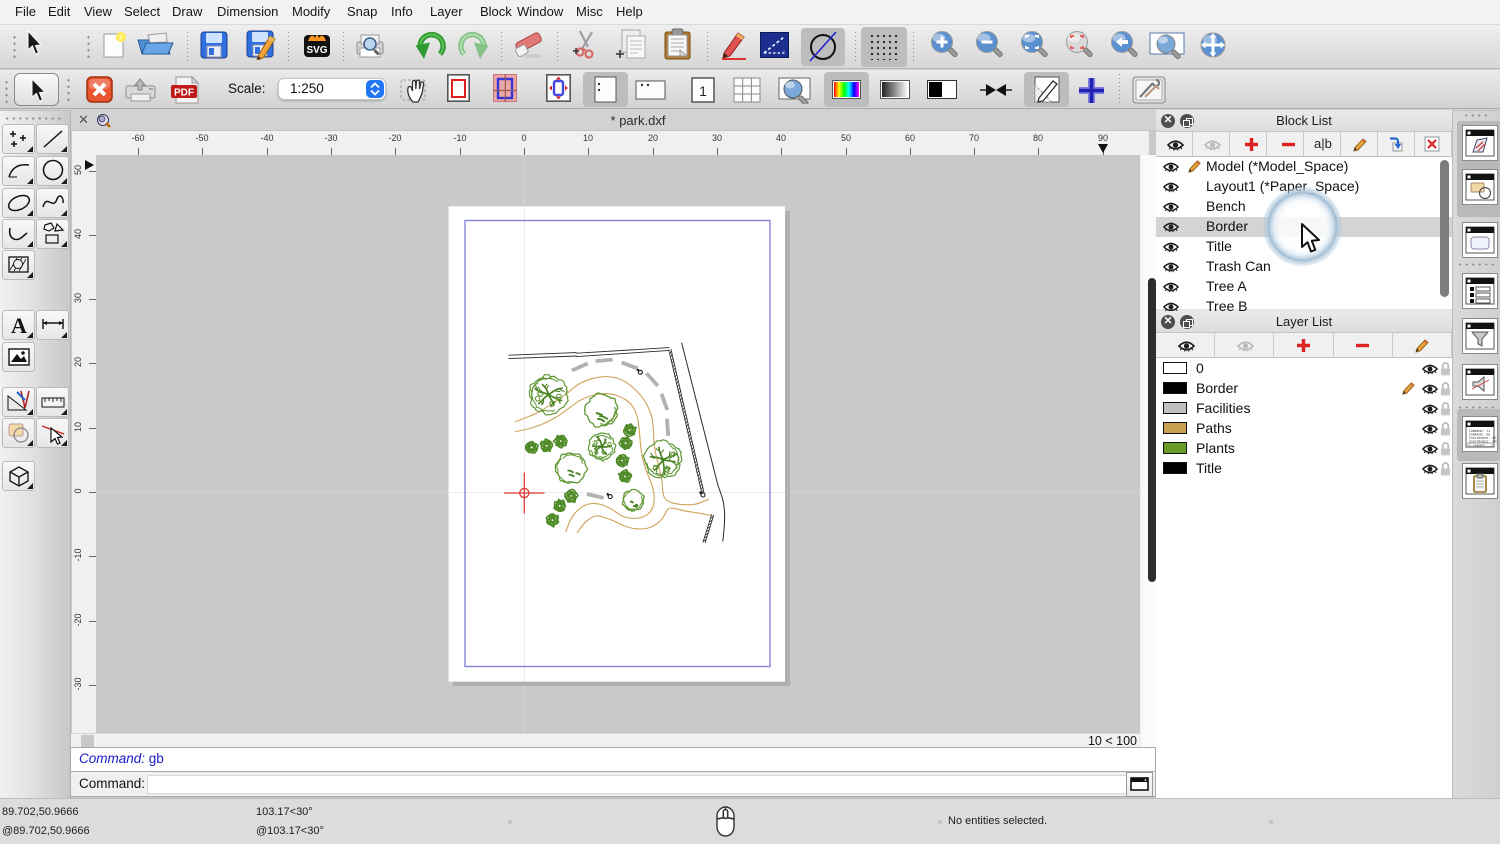 Image resolution: width=1500 pixels, height=844 pixels. I want to click on svg-text: A, so click(19, 325).